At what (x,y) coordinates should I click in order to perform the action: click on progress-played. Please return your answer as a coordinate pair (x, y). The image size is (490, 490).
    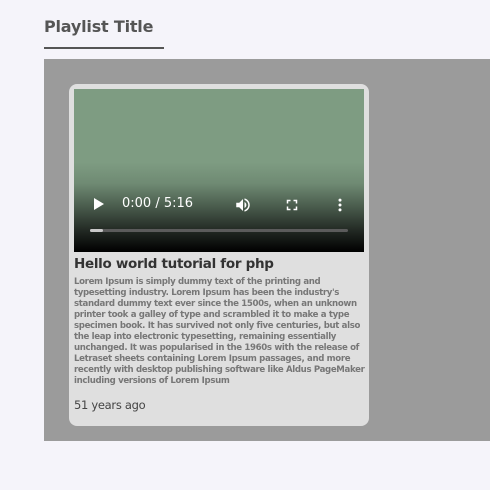
    Looking at the image, I should click on (96, 230).